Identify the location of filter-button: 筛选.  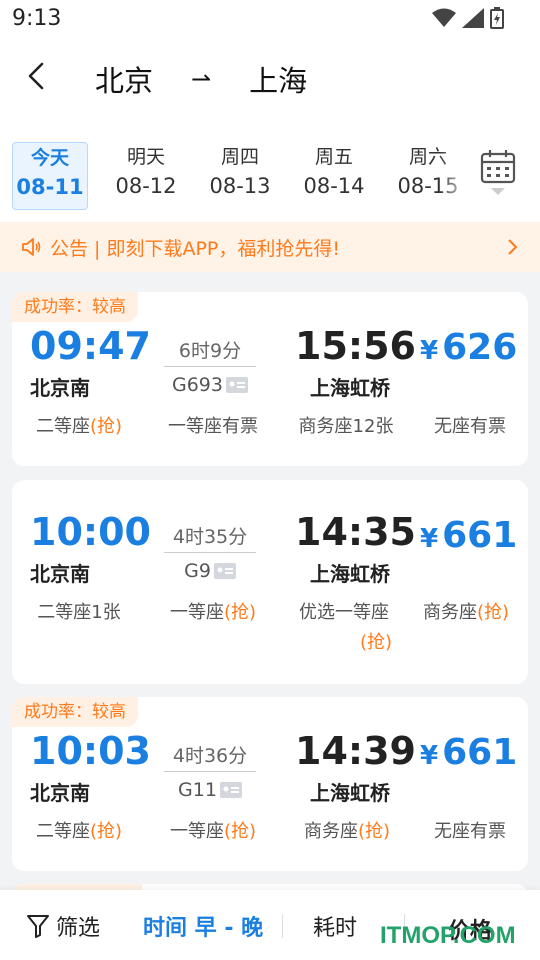
(63, 926).